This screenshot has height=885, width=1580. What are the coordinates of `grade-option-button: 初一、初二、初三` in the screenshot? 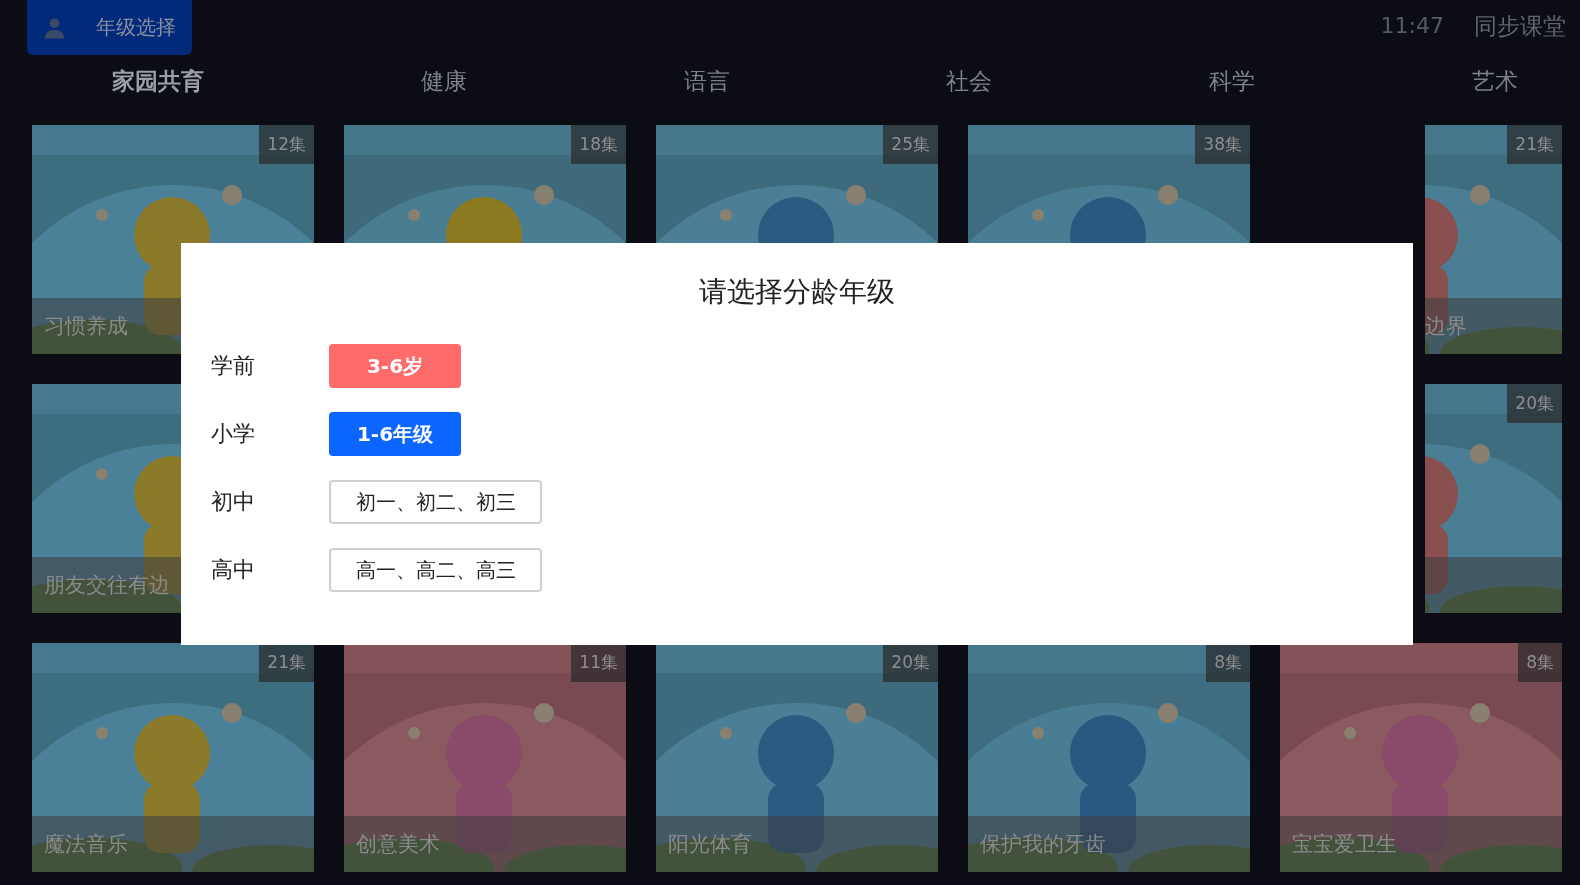 It's located at (435, 502).